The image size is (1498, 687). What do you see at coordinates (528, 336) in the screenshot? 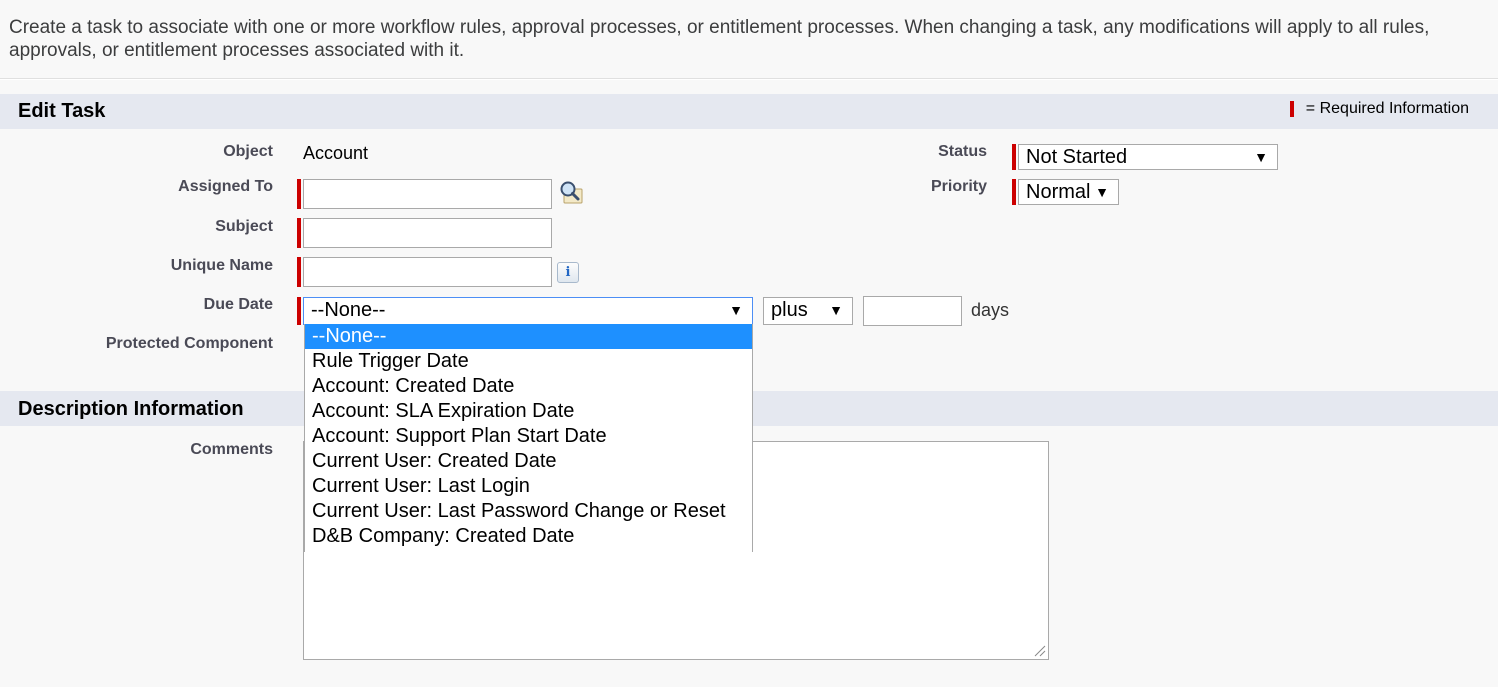
I see `dropdown-option: --None--` at bounding box center [528, 336].